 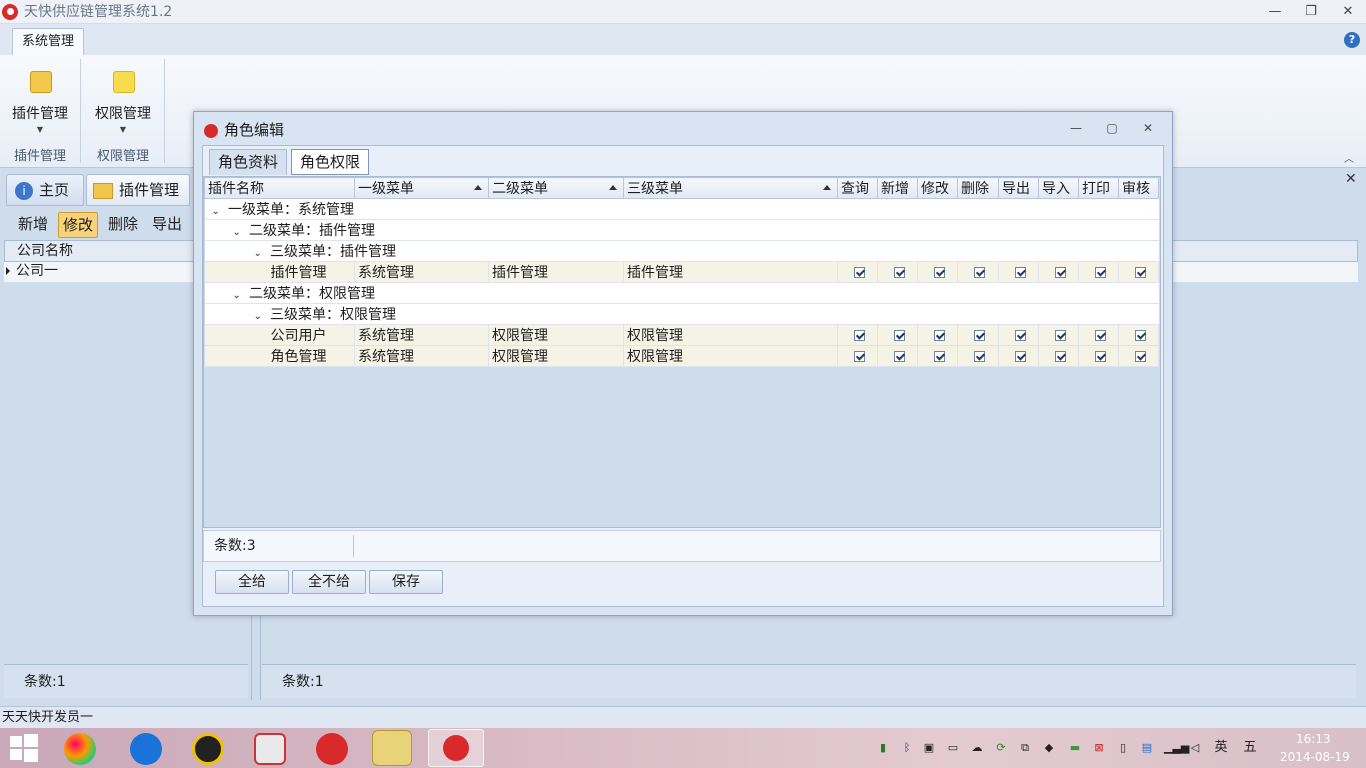 I want to click on wifi-icon, so click(x=146, y=749).